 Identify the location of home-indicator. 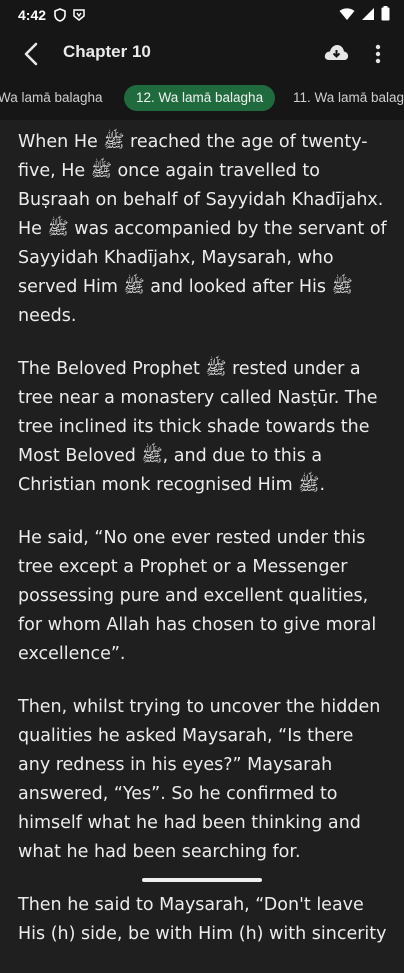
(202, 880).